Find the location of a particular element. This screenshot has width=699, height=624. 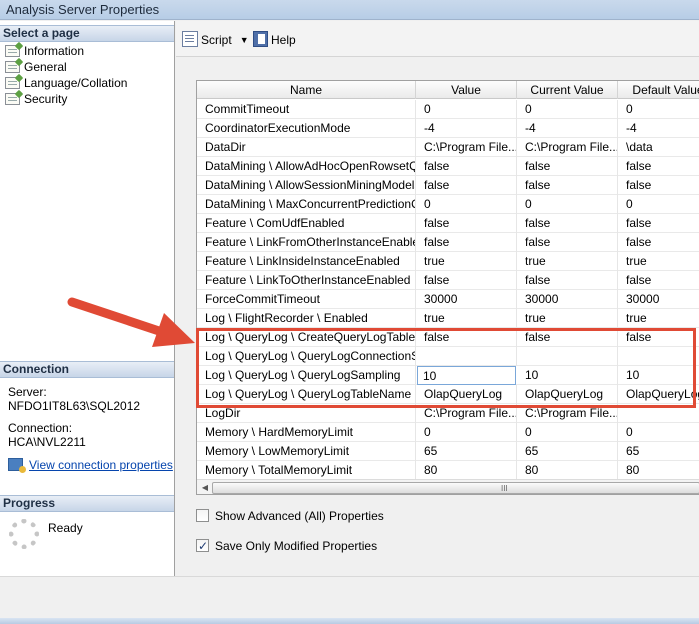

table-row: Feature \ ComUdfEnabled false false false is located at coordinates (448, 223).